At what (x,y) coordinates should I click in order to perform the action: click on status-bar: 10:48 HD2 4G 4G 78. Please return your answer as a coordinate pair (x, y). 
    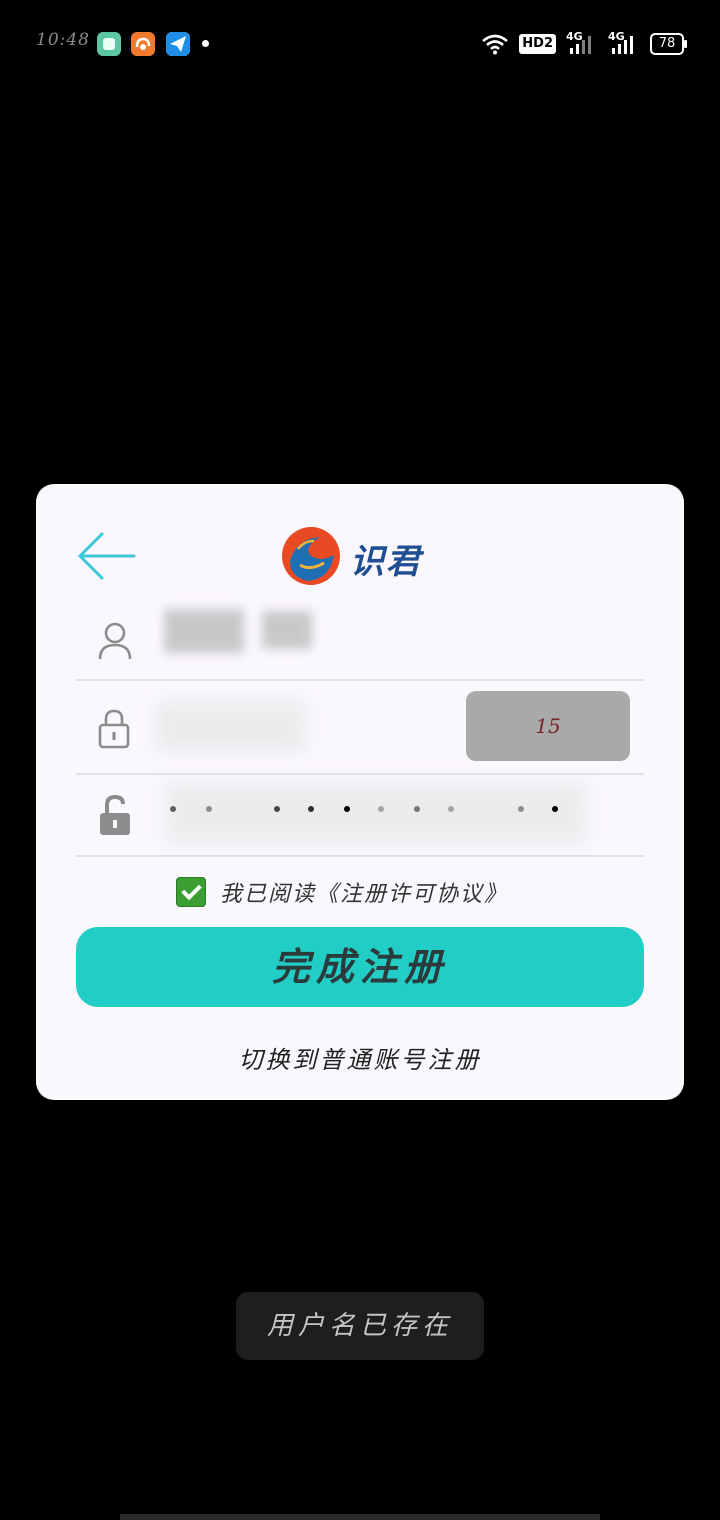
    Looking at the image, I should click on (360, 44).